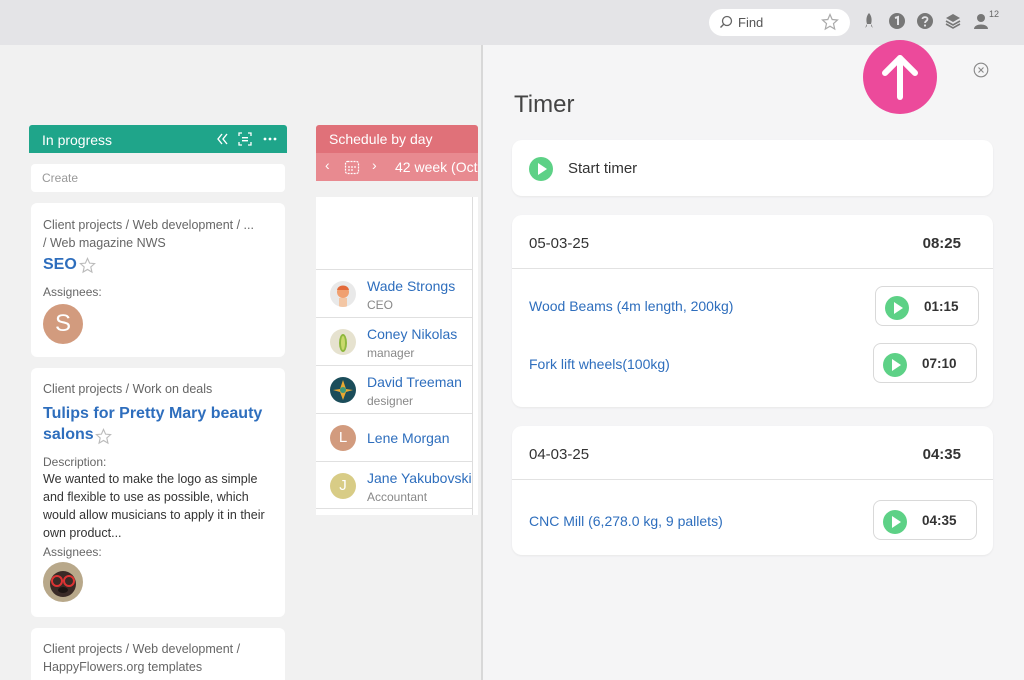  Describe the element at coordinates (123, 667) in the screenshot. I see `card-path: HappyFlowers.org templates` at that location.